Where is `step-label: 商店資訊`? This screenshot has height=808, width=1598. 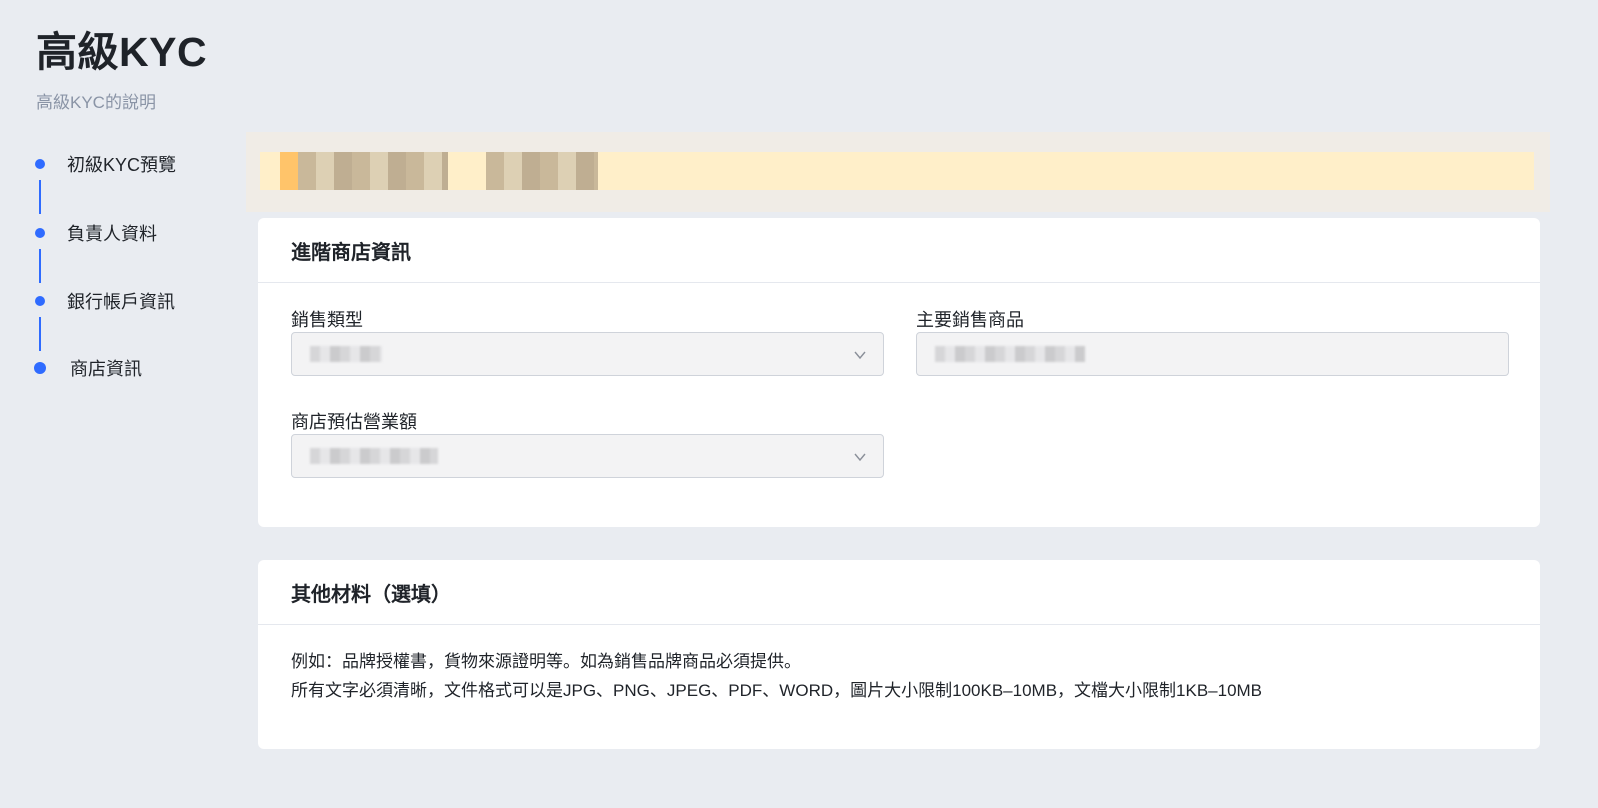
step-label: 商店資訊 is located at coordinates (106, 369).